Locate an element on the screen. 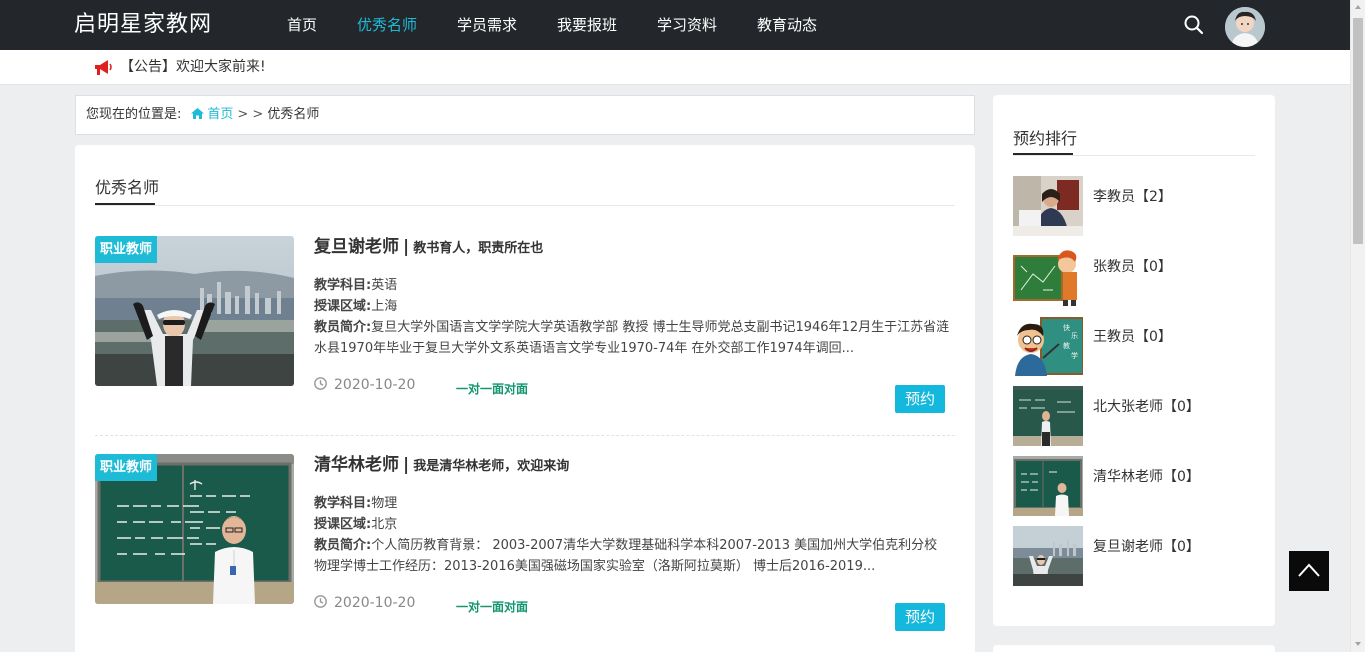  teacher-motto: 教书育人，职责所在也 is located at coordinates (478, 248).